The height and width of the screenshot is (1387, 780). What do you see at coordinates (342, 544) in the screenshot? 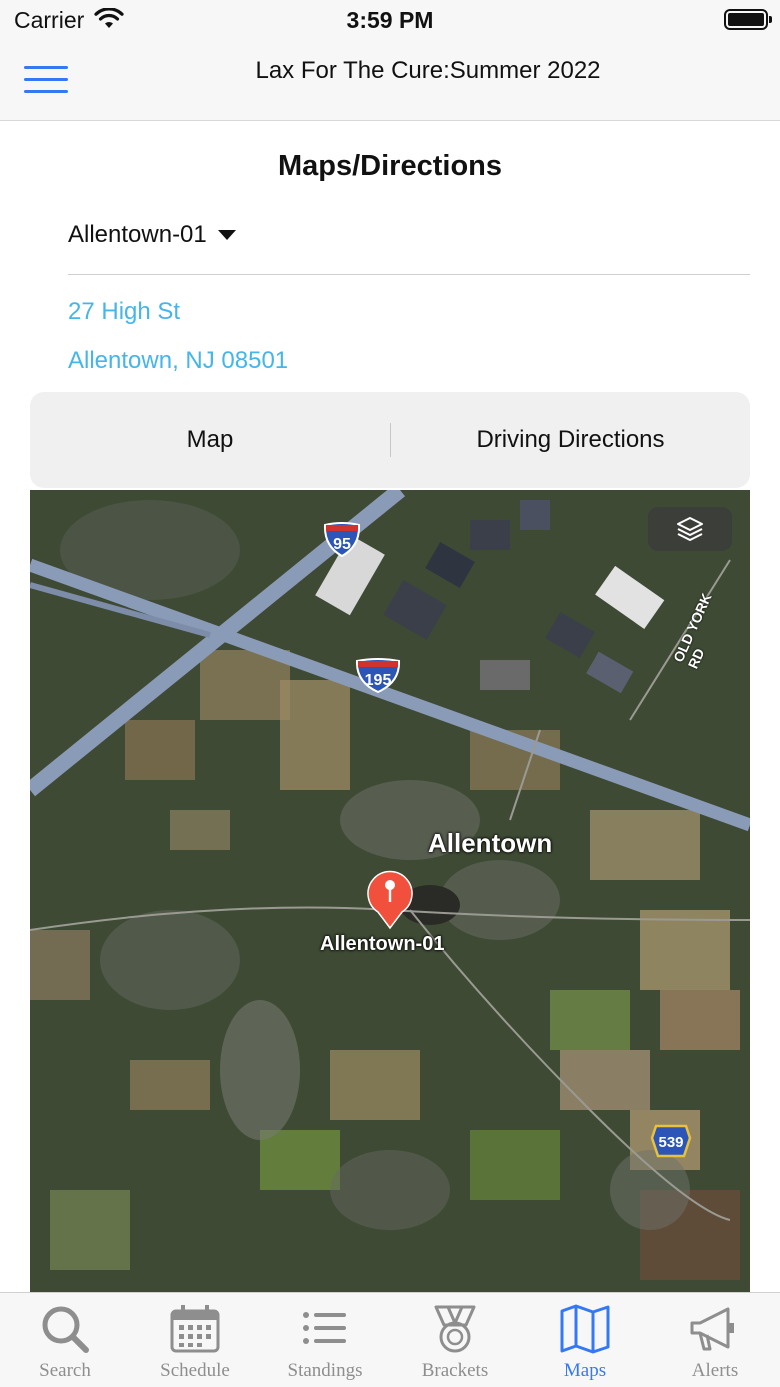
I see `i95-shield-label: 95` at bounding box center [342, 544].